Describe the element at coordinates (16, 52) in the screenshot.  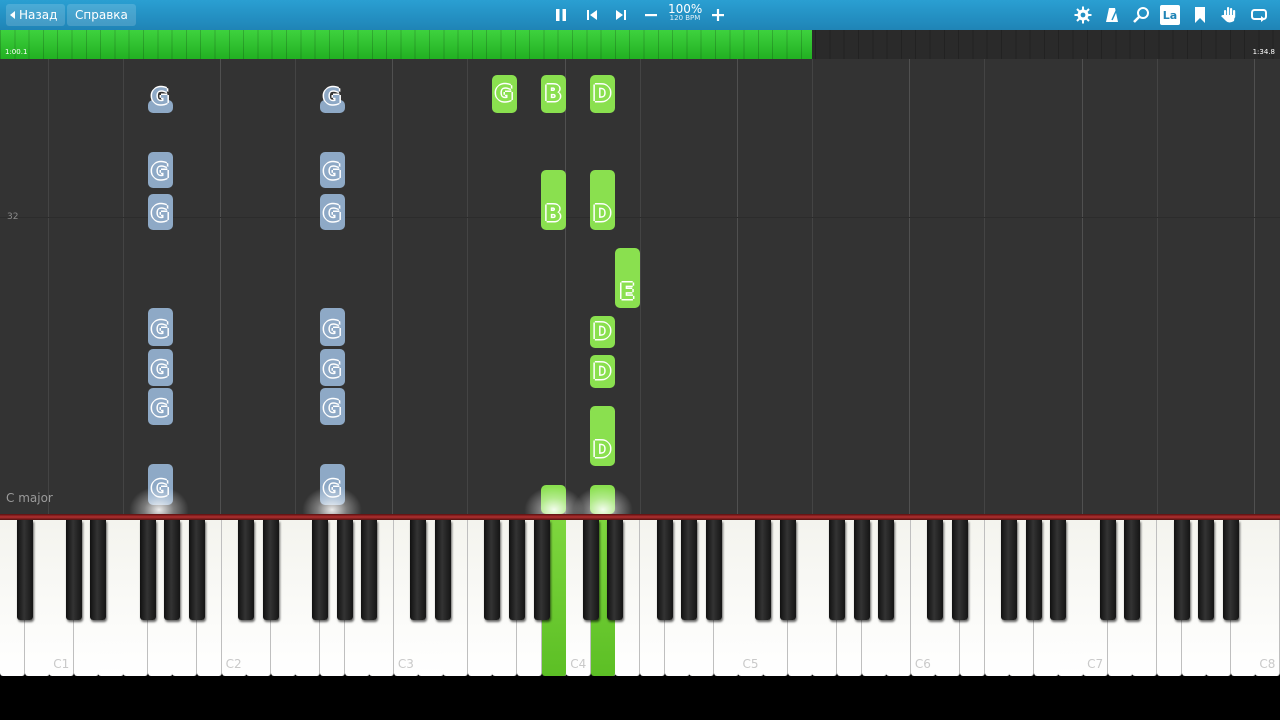
I see `current-time: 1:00.1` at that location.